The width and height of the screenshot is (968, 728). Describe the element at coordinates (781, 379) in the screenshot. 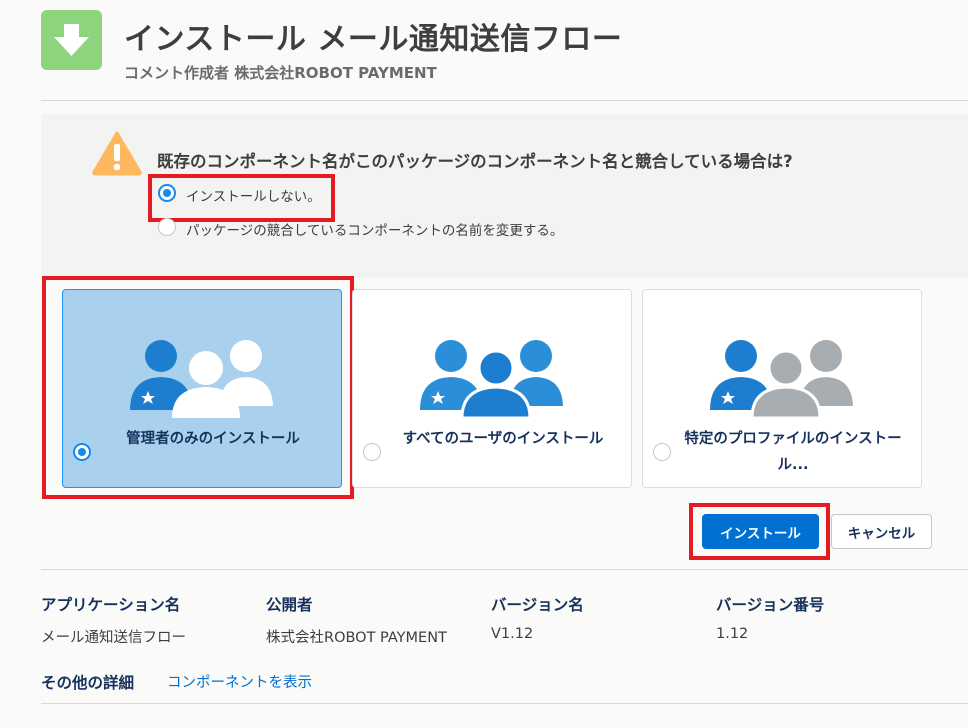

I see `profile-users-icon` at that location.